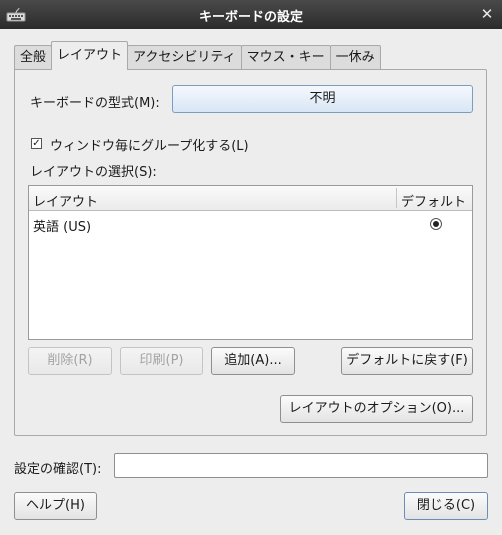 This screenshot has width=502, height=535. Describe the element at coordinates (355, 57) in the screenshot. I see `tab-typing-break: 一休み` at that location.